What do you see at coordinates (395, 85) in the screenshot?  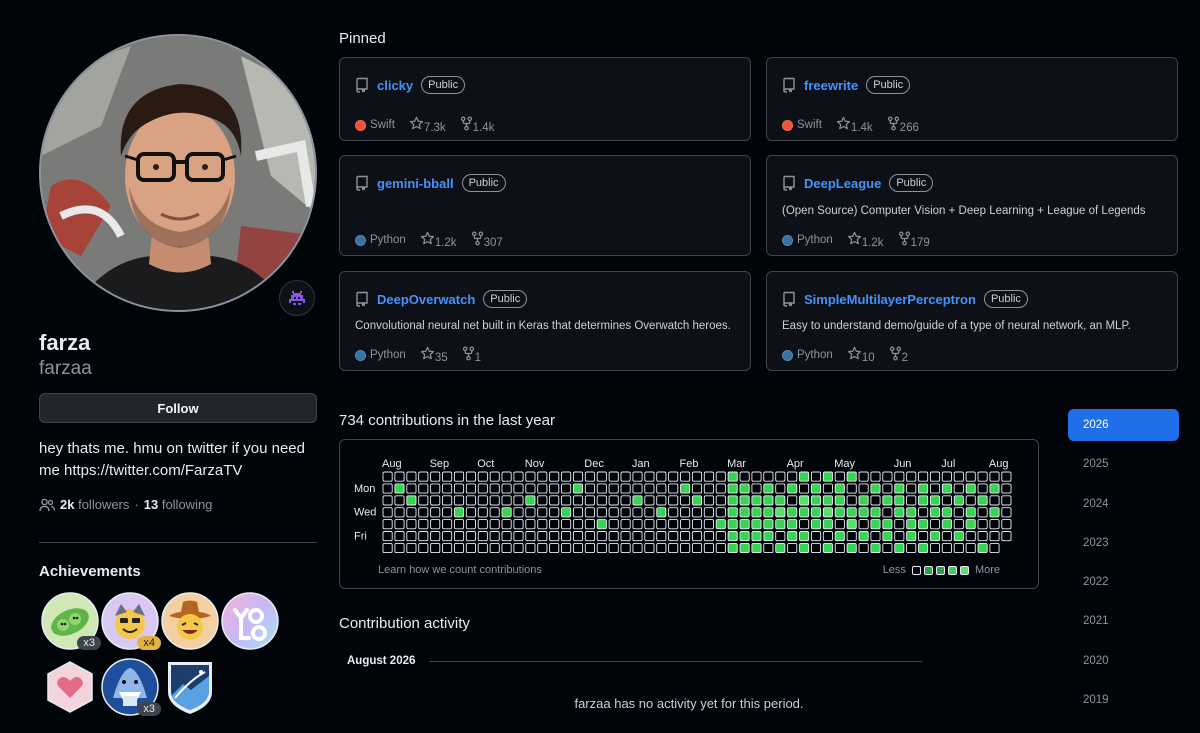 I see `repo-name-link: clicky` at bounding box center [395, 85].